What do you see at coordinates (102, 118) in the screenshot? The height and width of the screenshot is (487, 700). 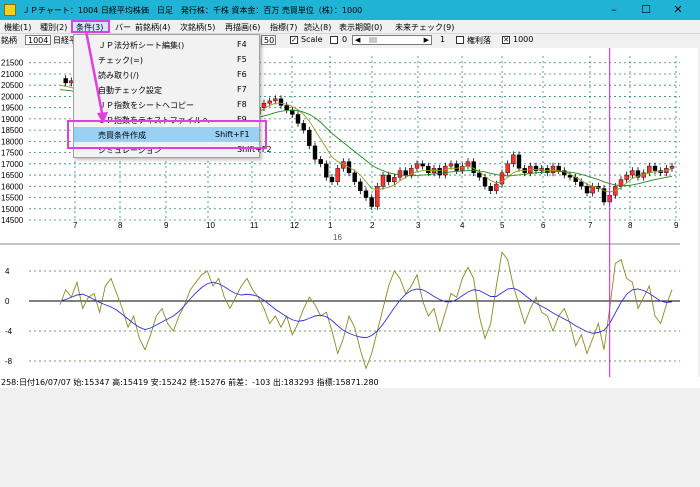 I see `annotation-arrow-head` at bounding box center [102, 118].